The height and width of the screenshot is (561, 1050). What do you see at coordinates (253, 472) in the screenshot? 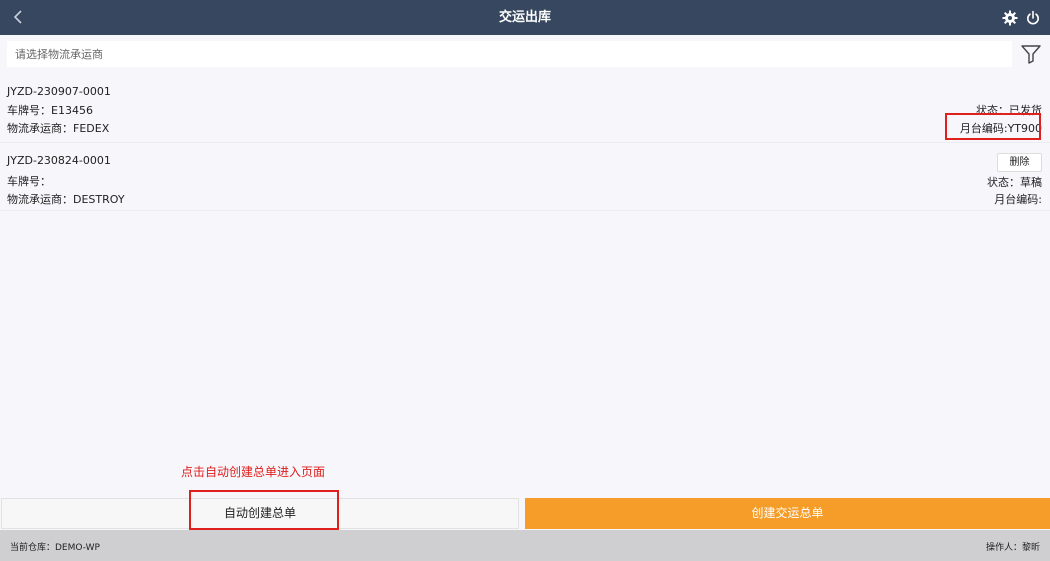
I see `instruction-annotation: 点击自动创建总单进入页面` at bounding box center [253, 472].